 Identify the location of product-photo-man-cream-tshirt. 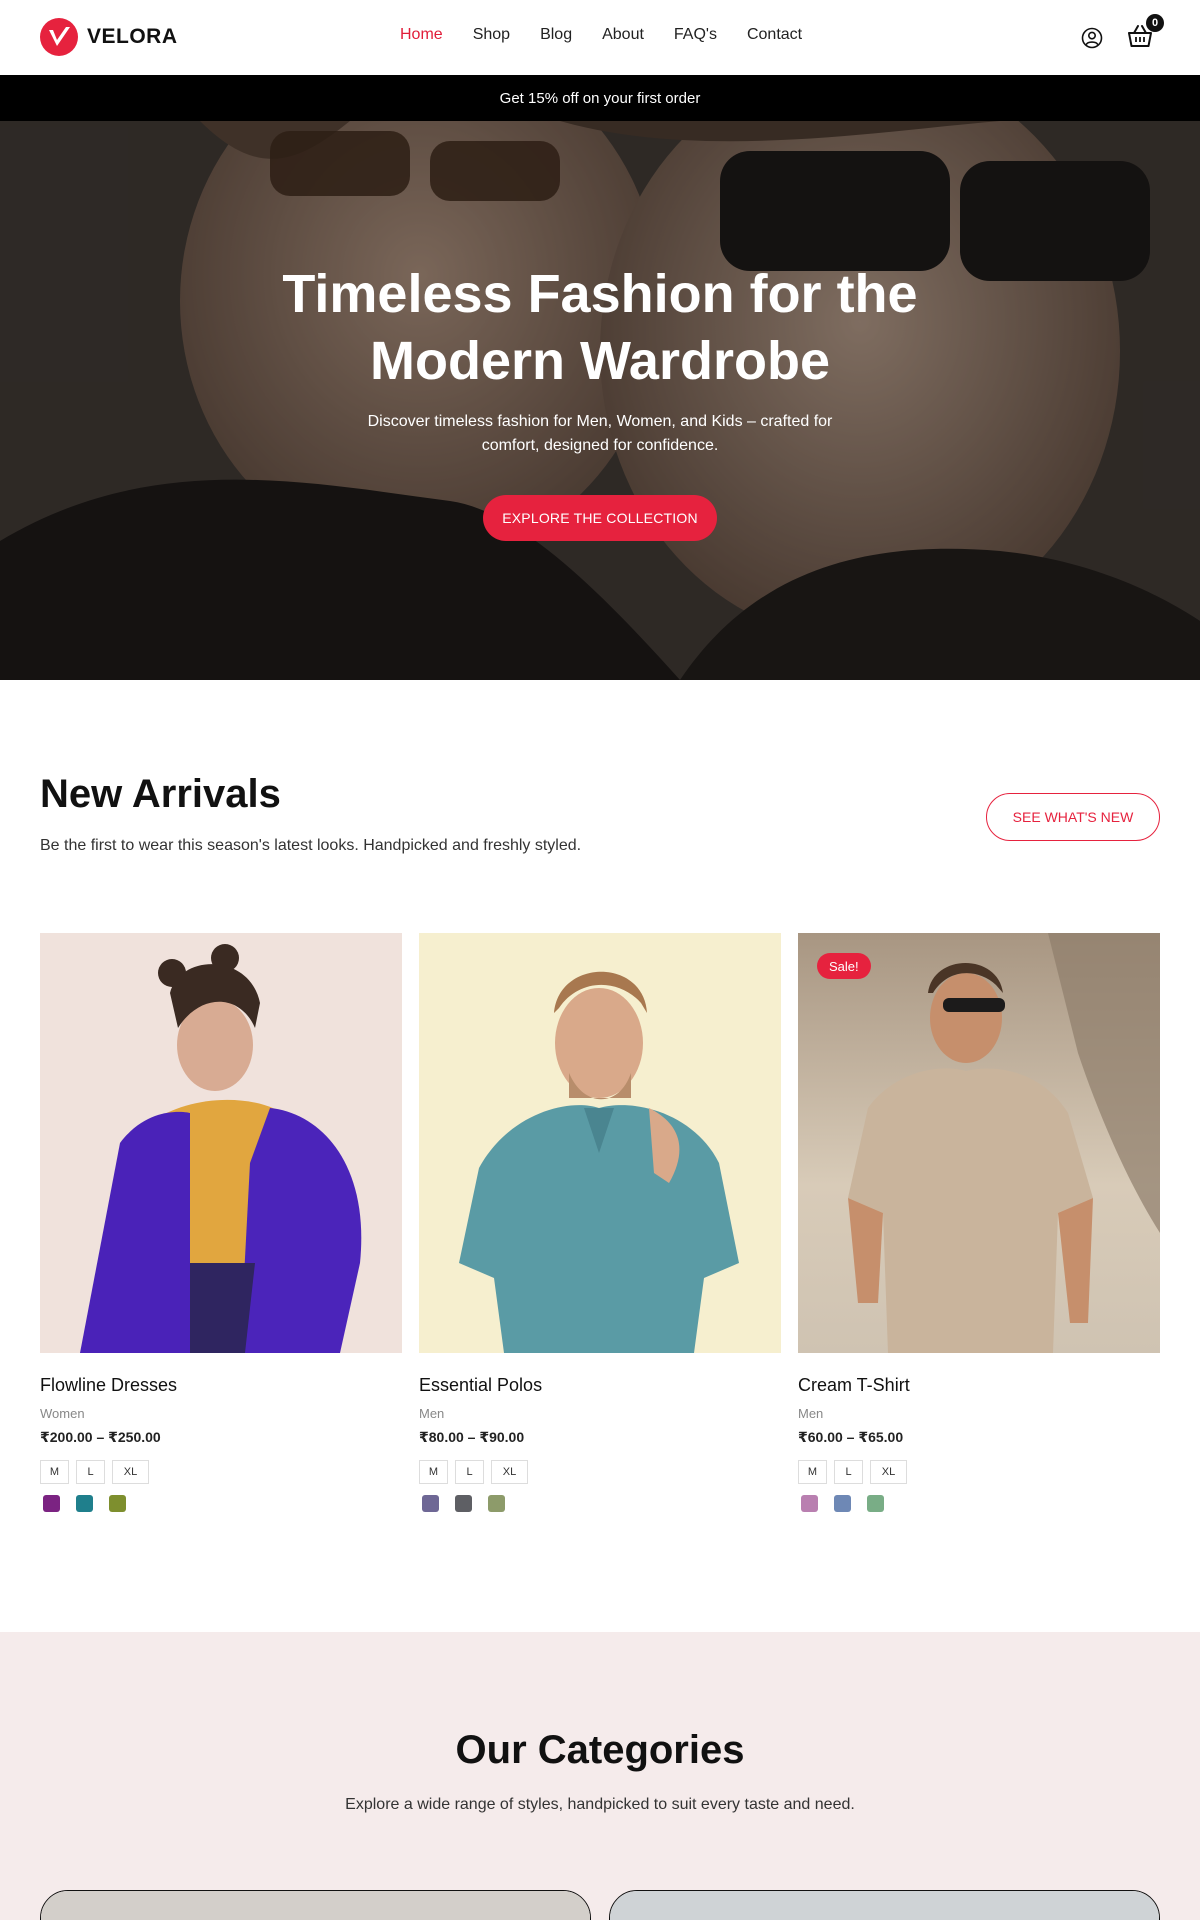
(979, 1143).